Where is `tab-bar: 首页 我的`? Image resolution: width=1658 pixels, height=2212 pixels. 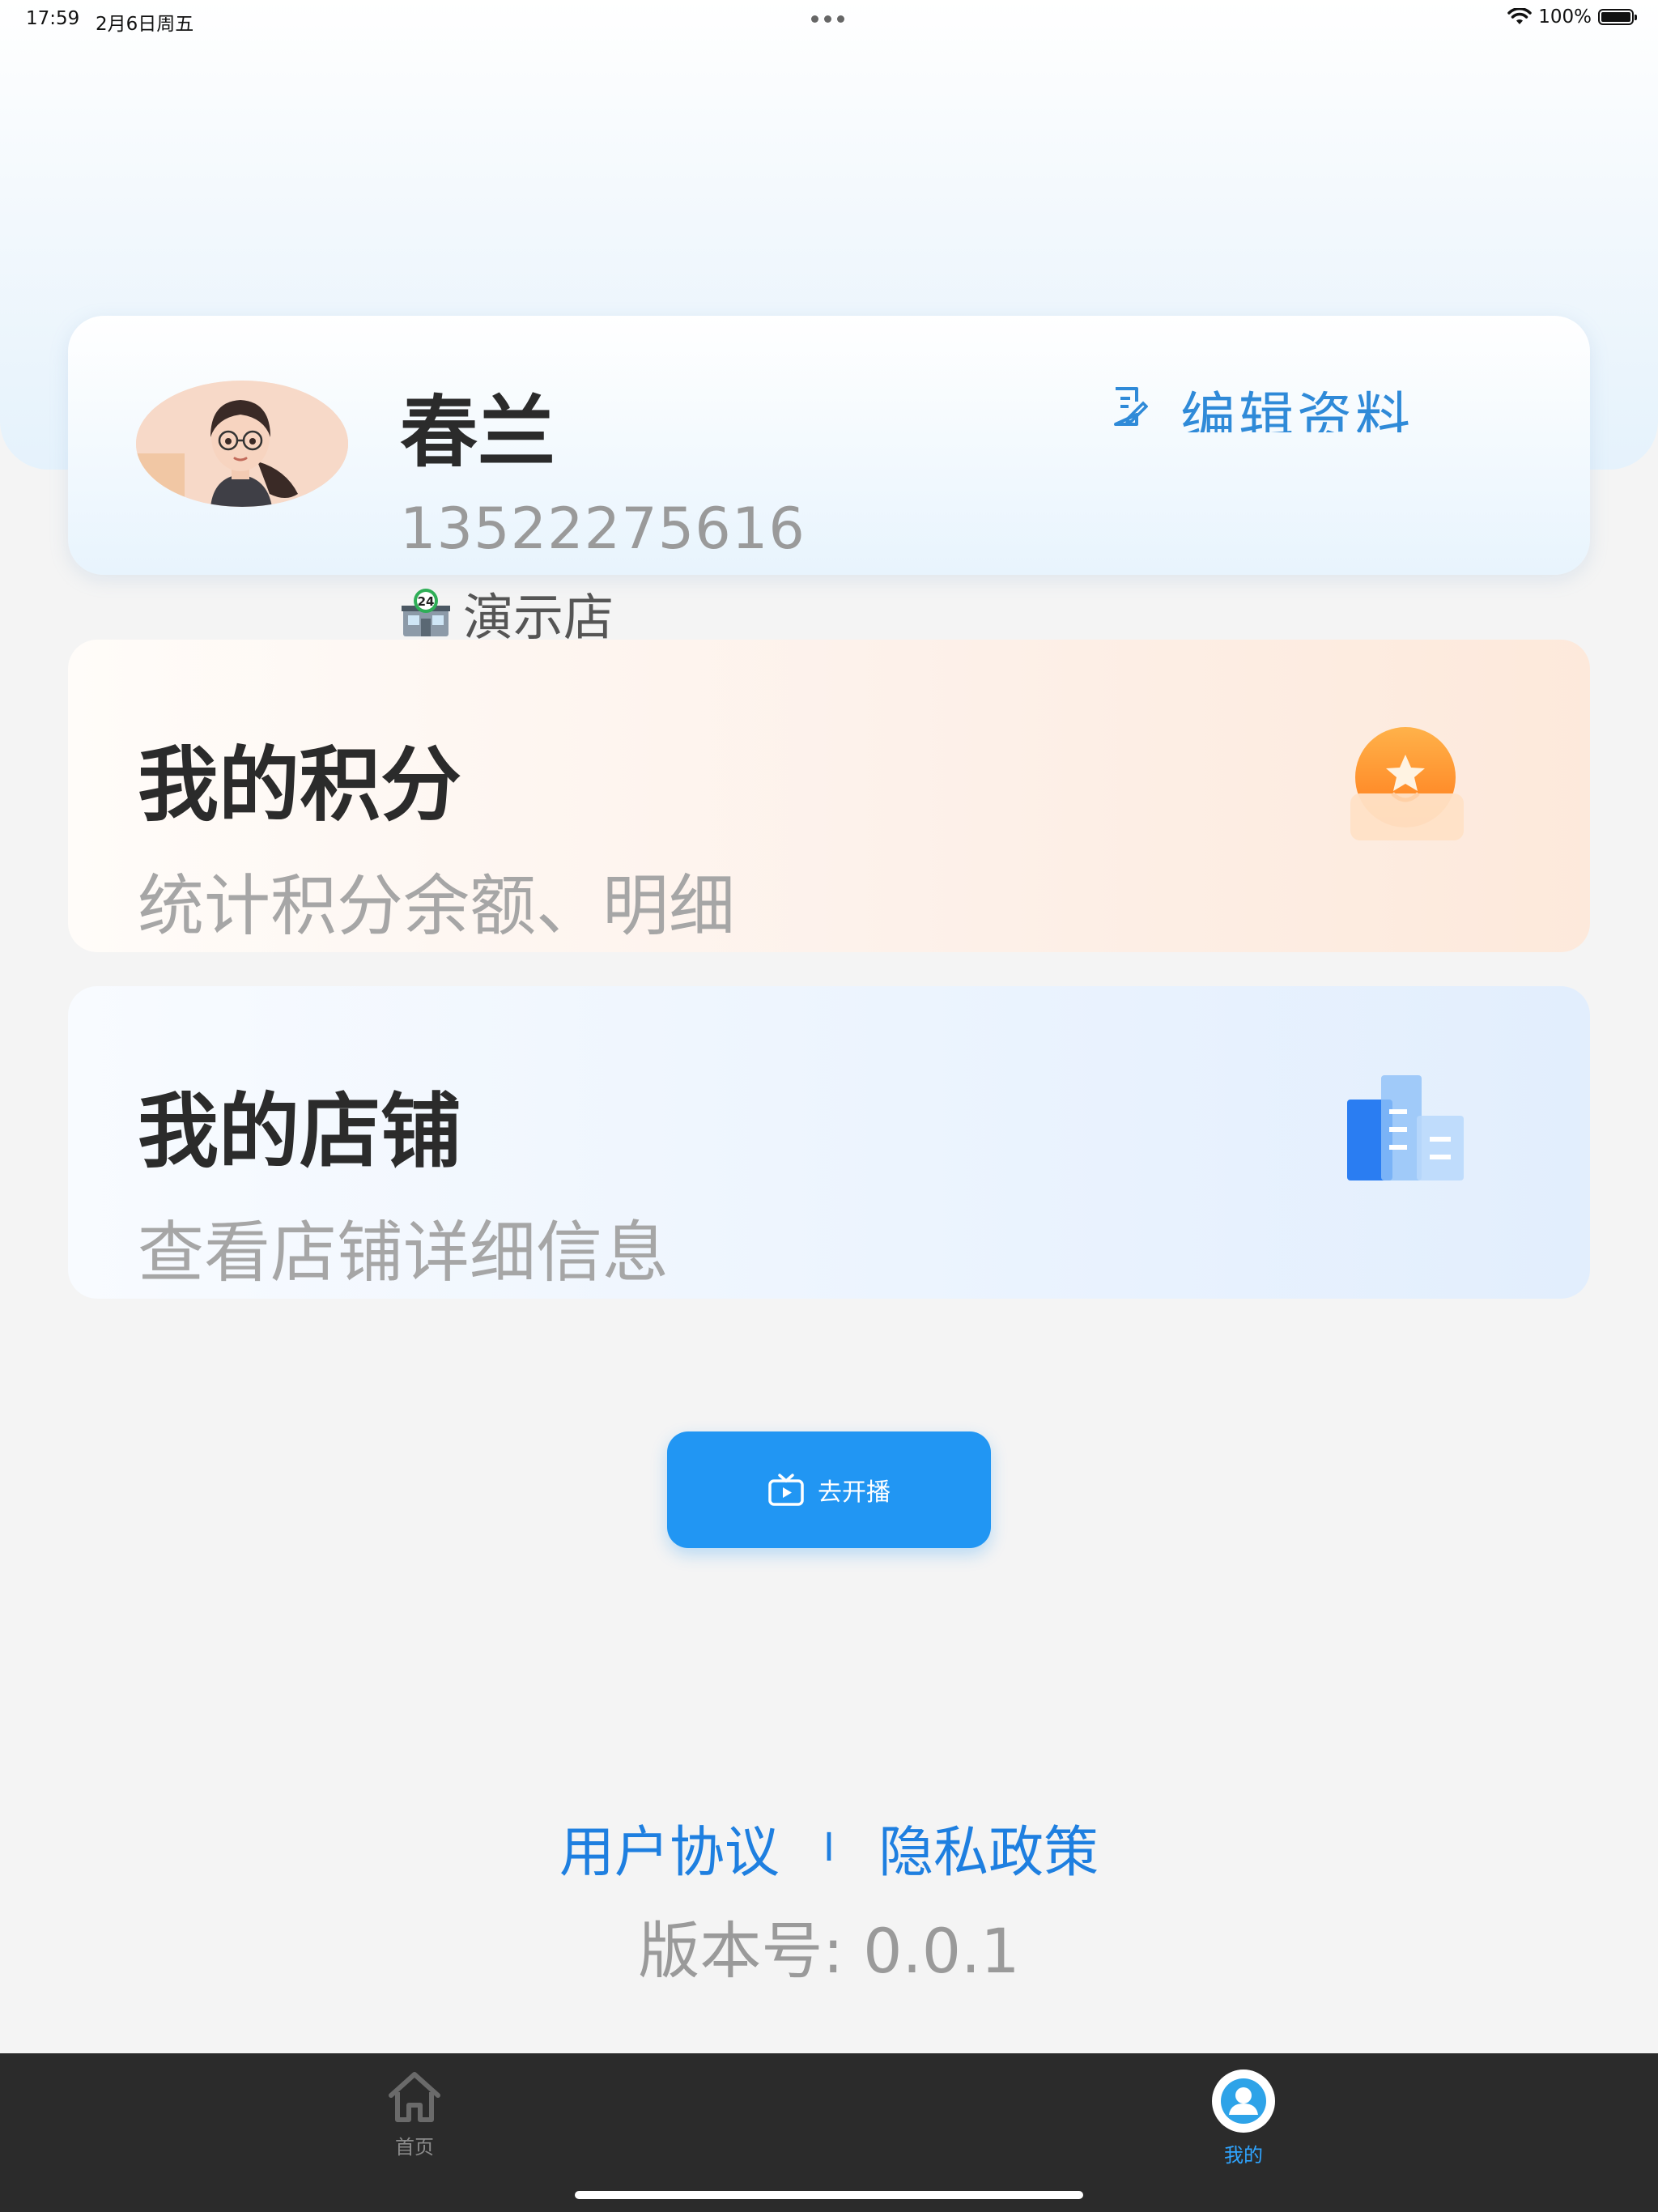 tab-bar: 首页 我的 is located at coordinates (829, 2132).